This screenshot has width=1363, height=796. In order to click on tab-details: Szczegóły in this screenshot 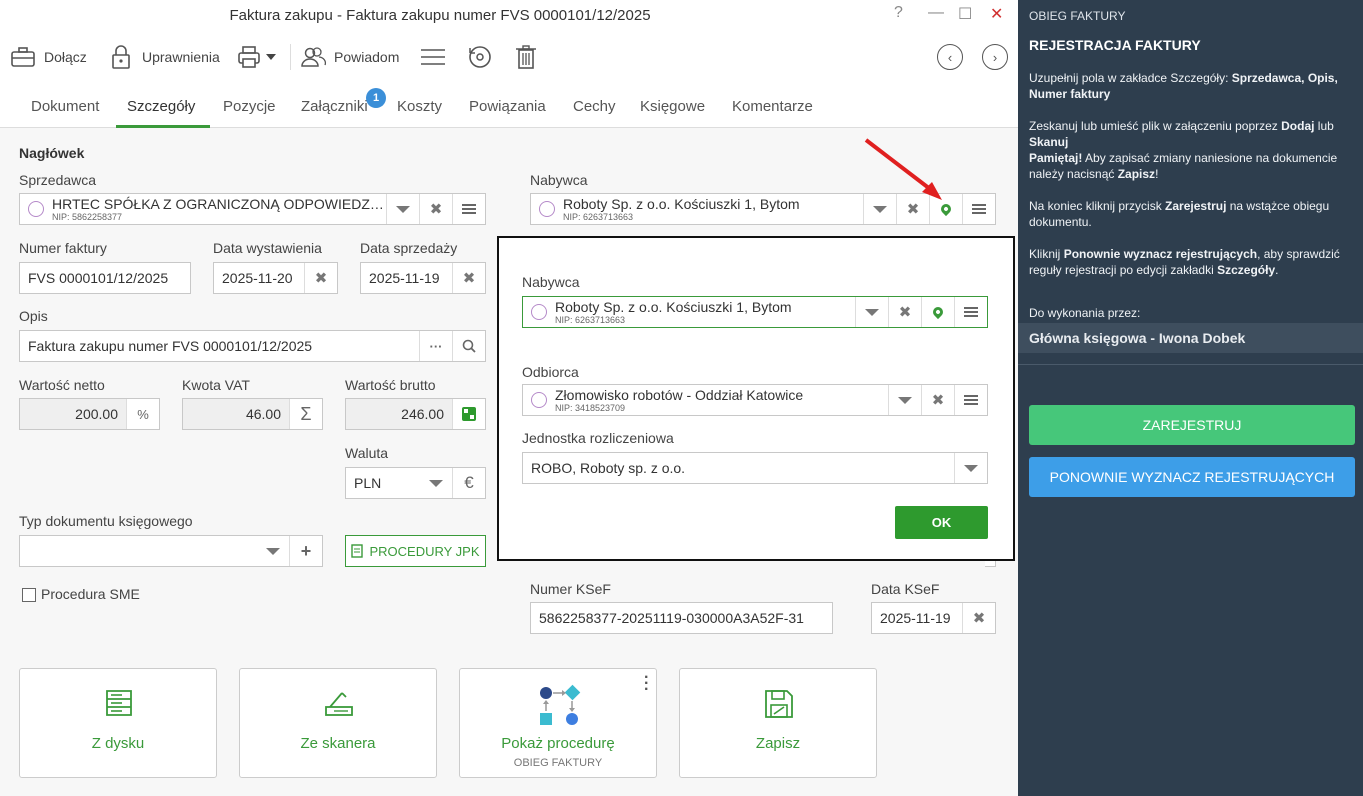, I will do `click(161, 106)`.